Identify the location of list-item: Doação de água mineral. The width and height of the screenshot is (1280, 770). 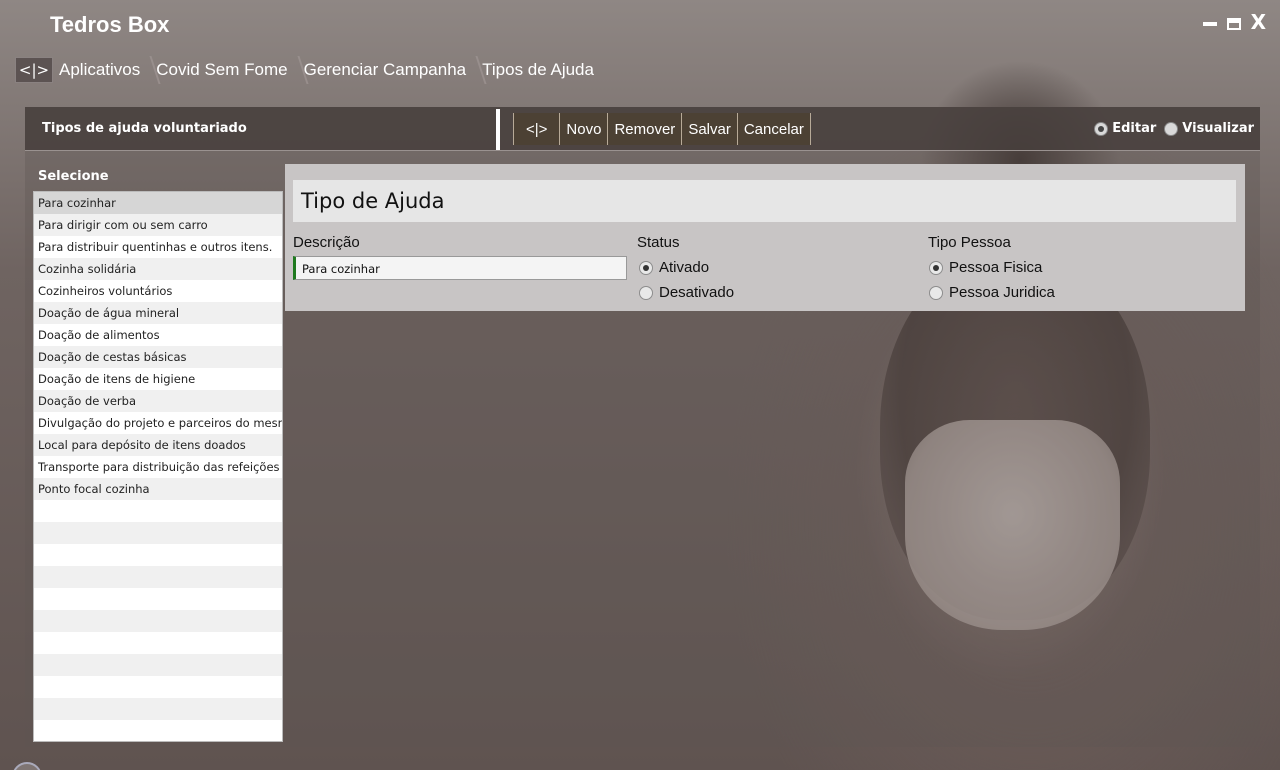
(158, 313).